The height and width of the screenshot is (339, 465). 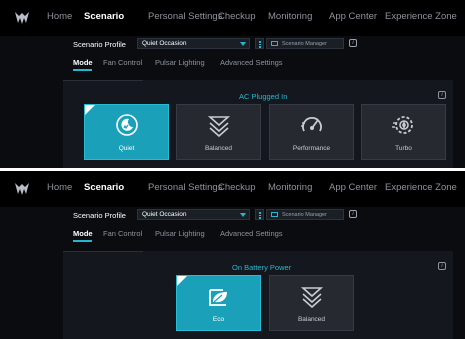 What do you see at coordinates (217, 297) in the screenshot?
I see `eco-battery-leaf-icon` at bounding box center [217, 297].